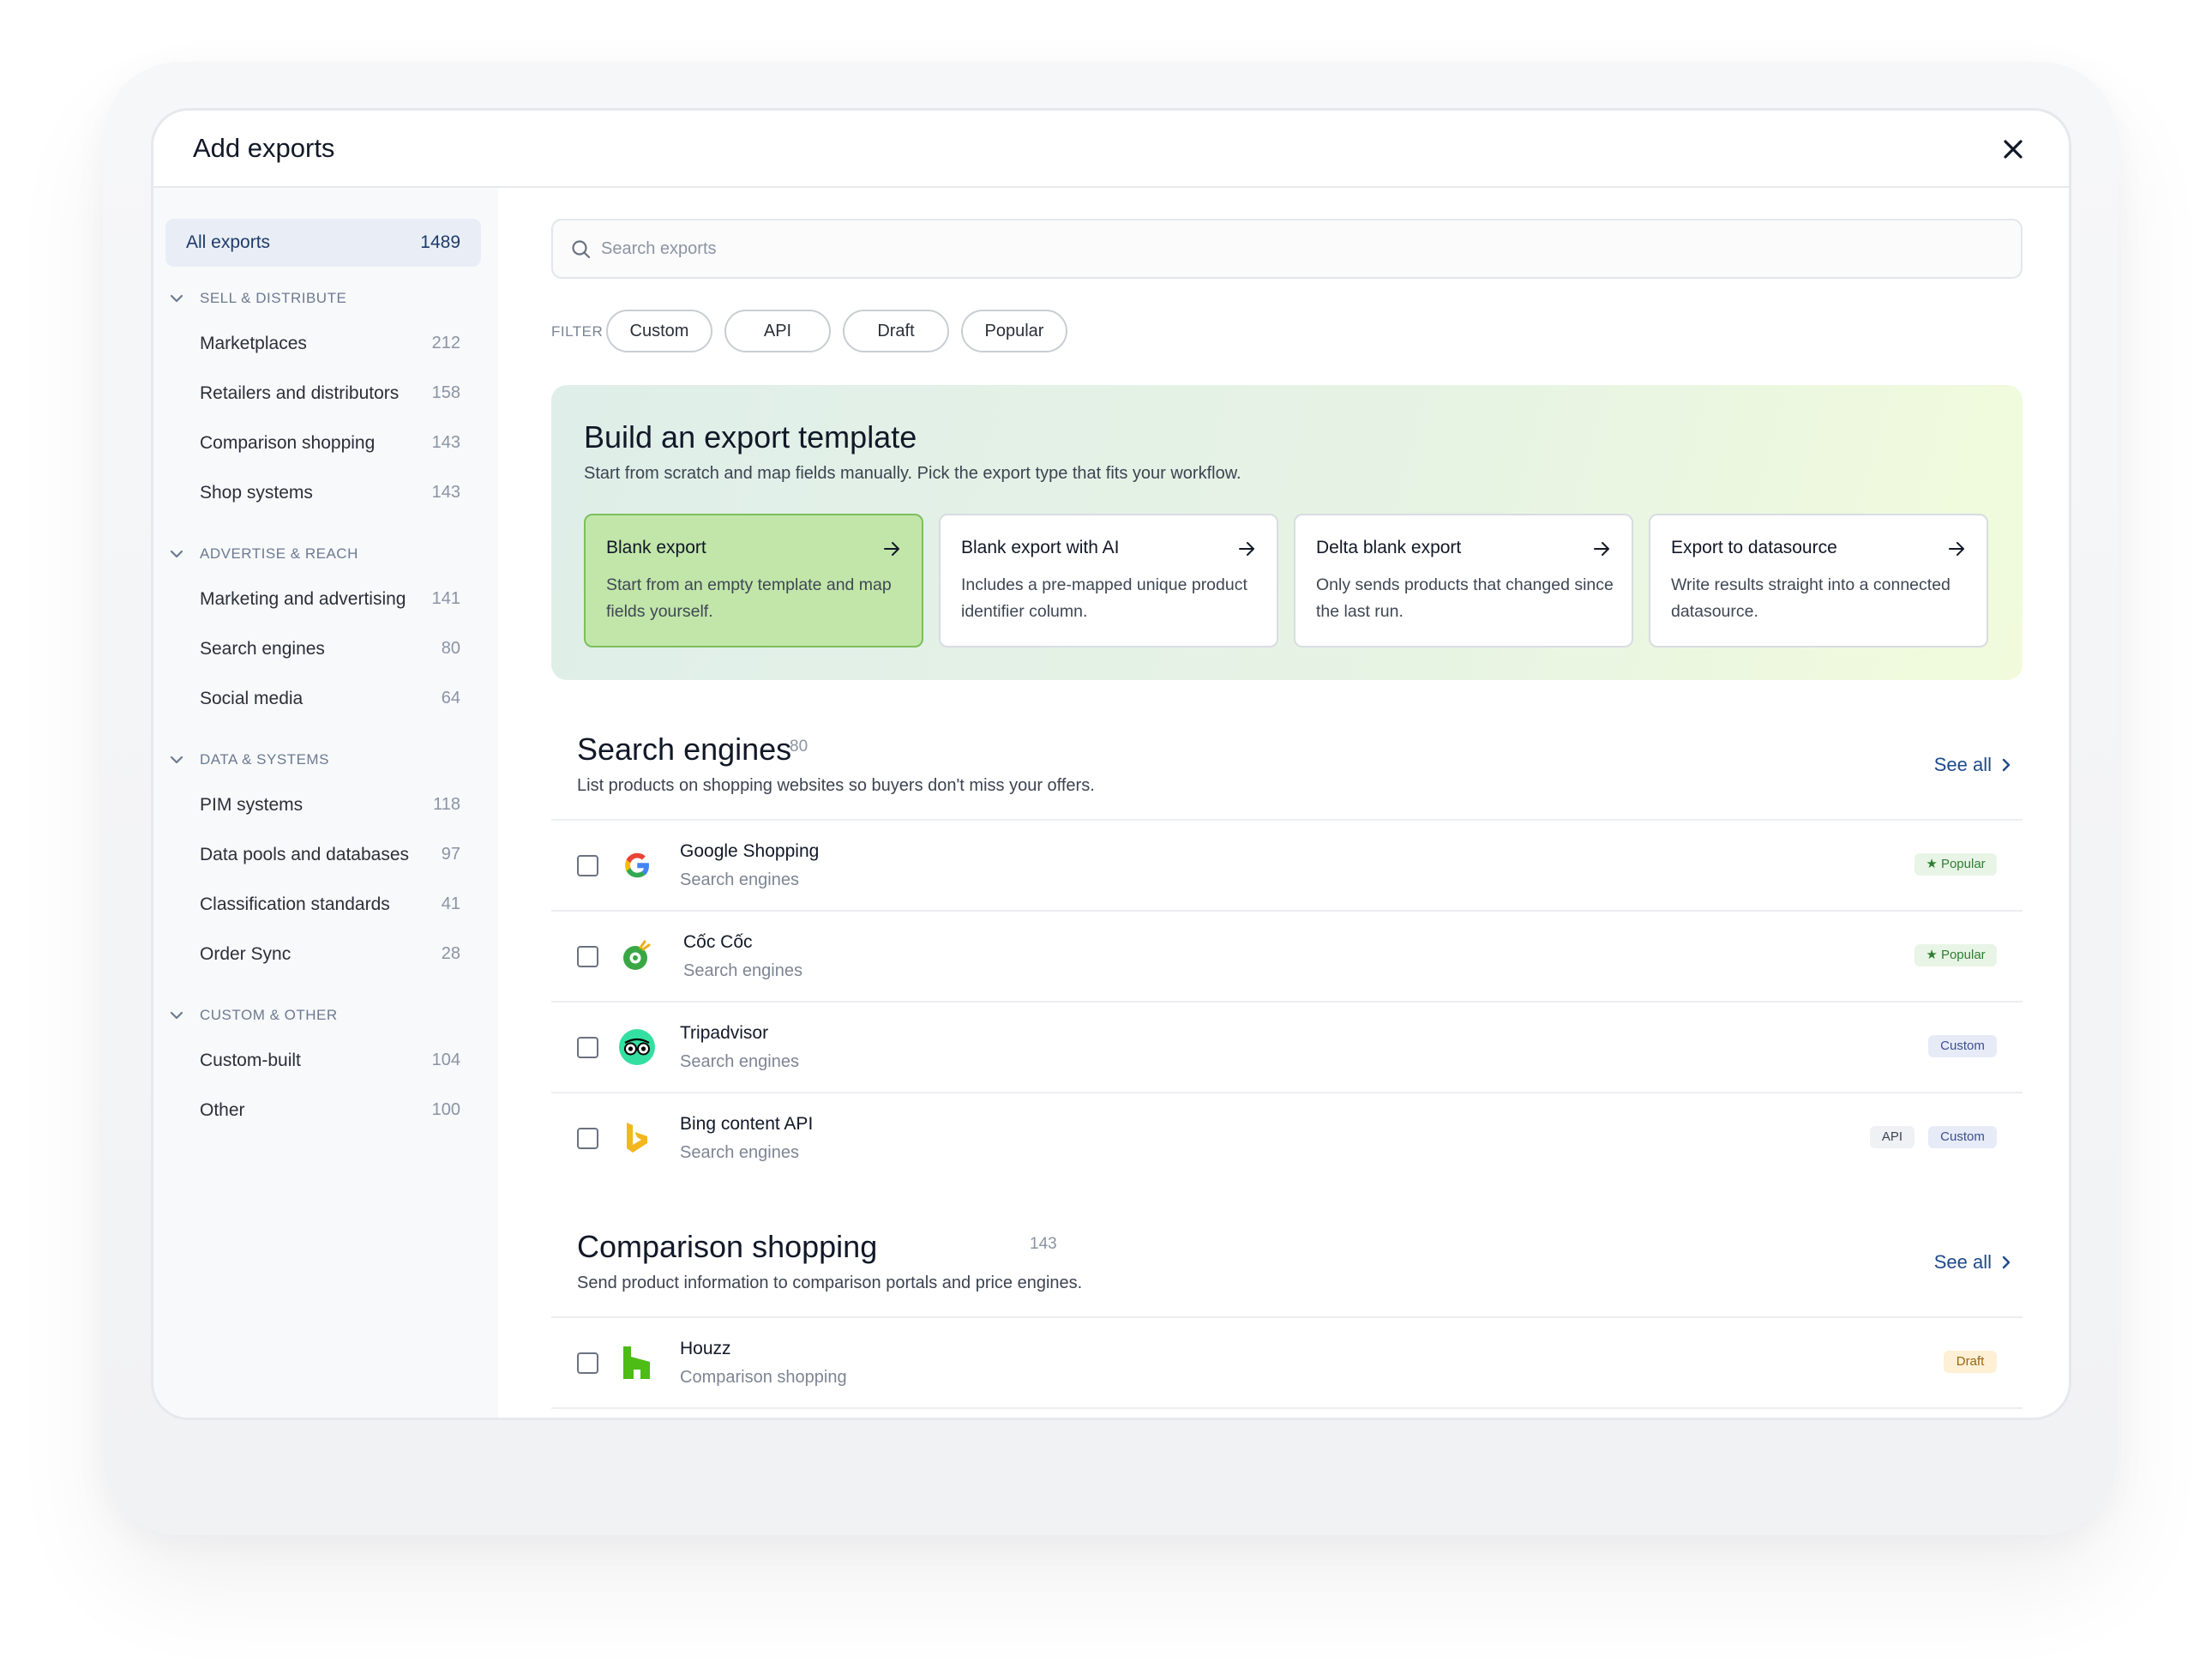  Describe the element at coordinates (705, 1348) in the screenshot. I see `row-name: Houzz` at that location.